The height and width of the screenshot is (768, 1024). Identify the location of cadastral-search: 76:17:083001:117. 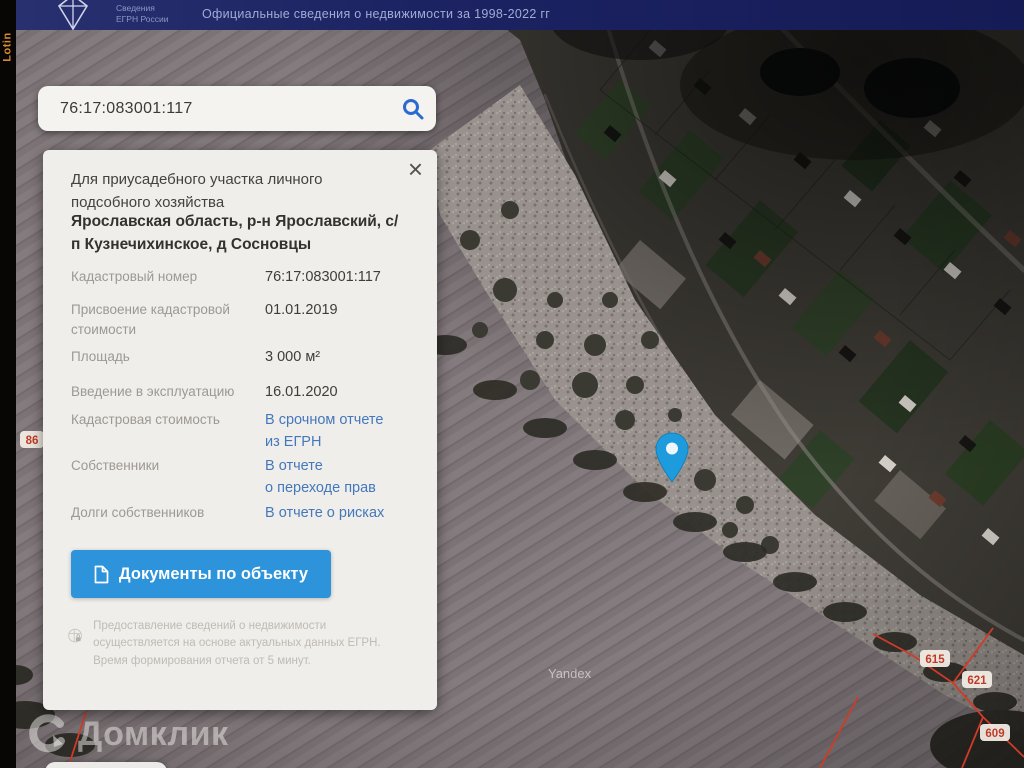
(237, 108).